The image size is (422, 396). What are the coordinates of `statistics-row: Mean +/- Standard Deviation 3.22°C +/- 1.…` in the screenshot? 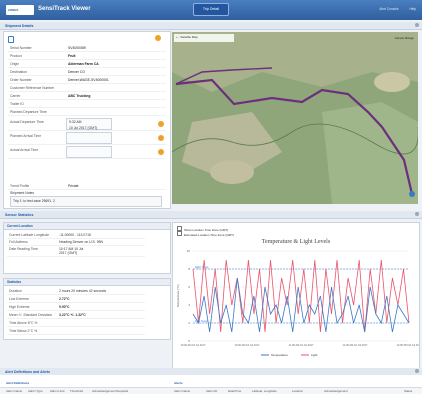 It's located at (76, 315).